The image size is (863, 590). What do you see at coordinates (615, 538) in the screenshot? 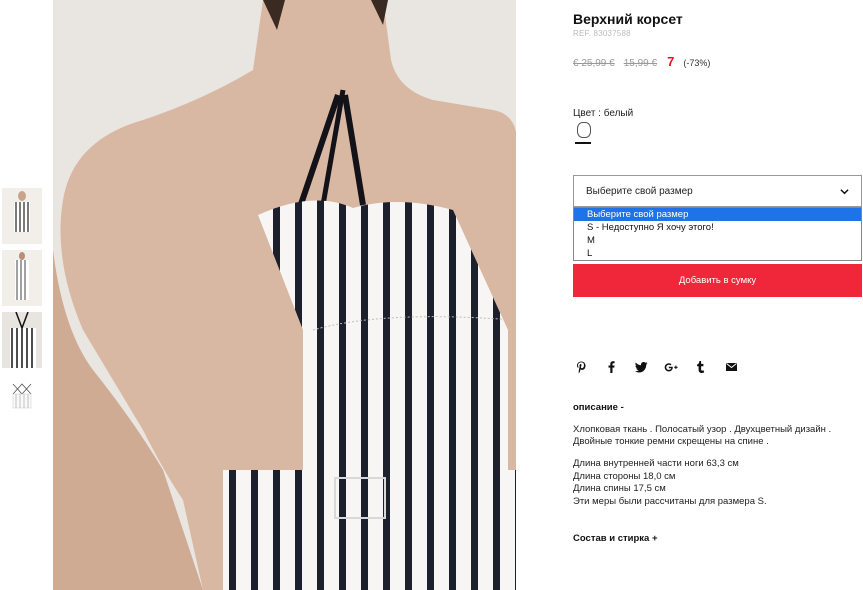
I see `composition-care-toggle: Состав и стирка +` at bounding box center [615, 538].